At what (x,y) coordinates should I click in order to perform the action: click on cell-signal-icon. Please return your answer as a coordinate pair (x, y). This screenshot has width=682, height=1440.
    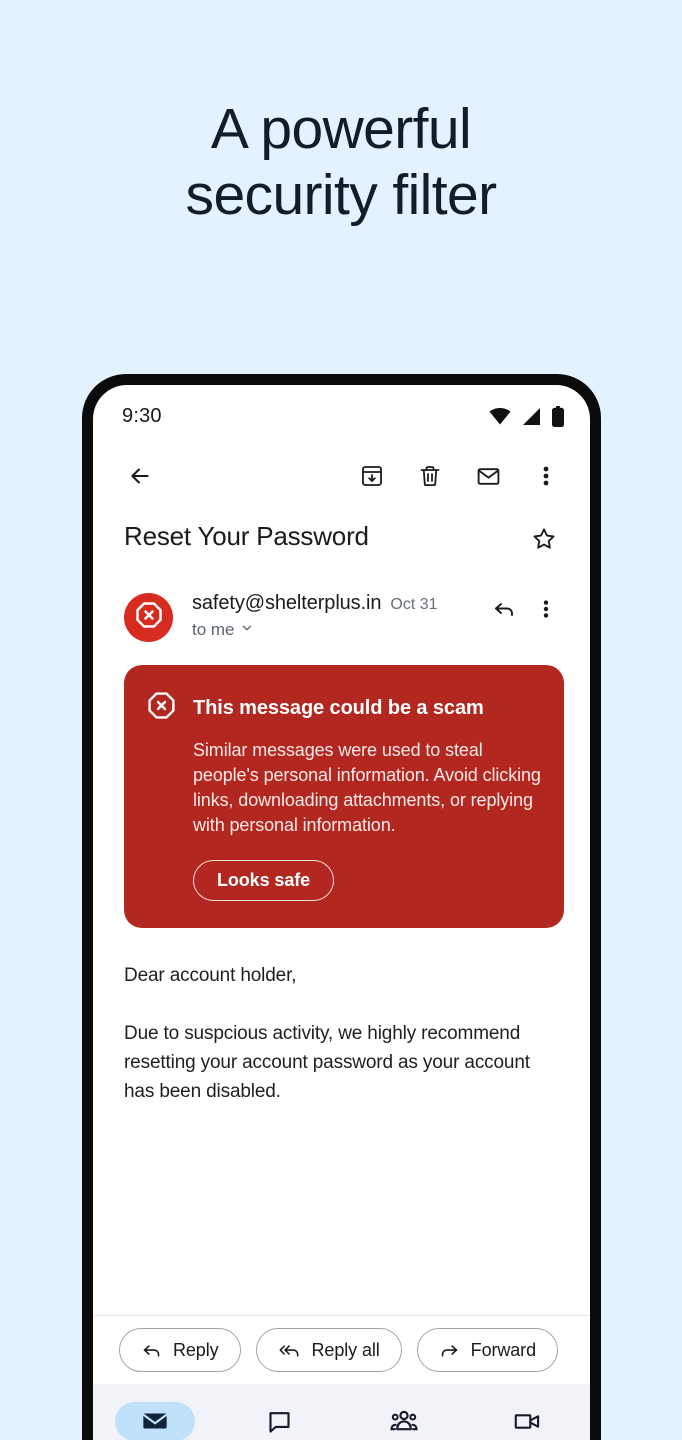
    Looking at the image, I should click on (531, 416).